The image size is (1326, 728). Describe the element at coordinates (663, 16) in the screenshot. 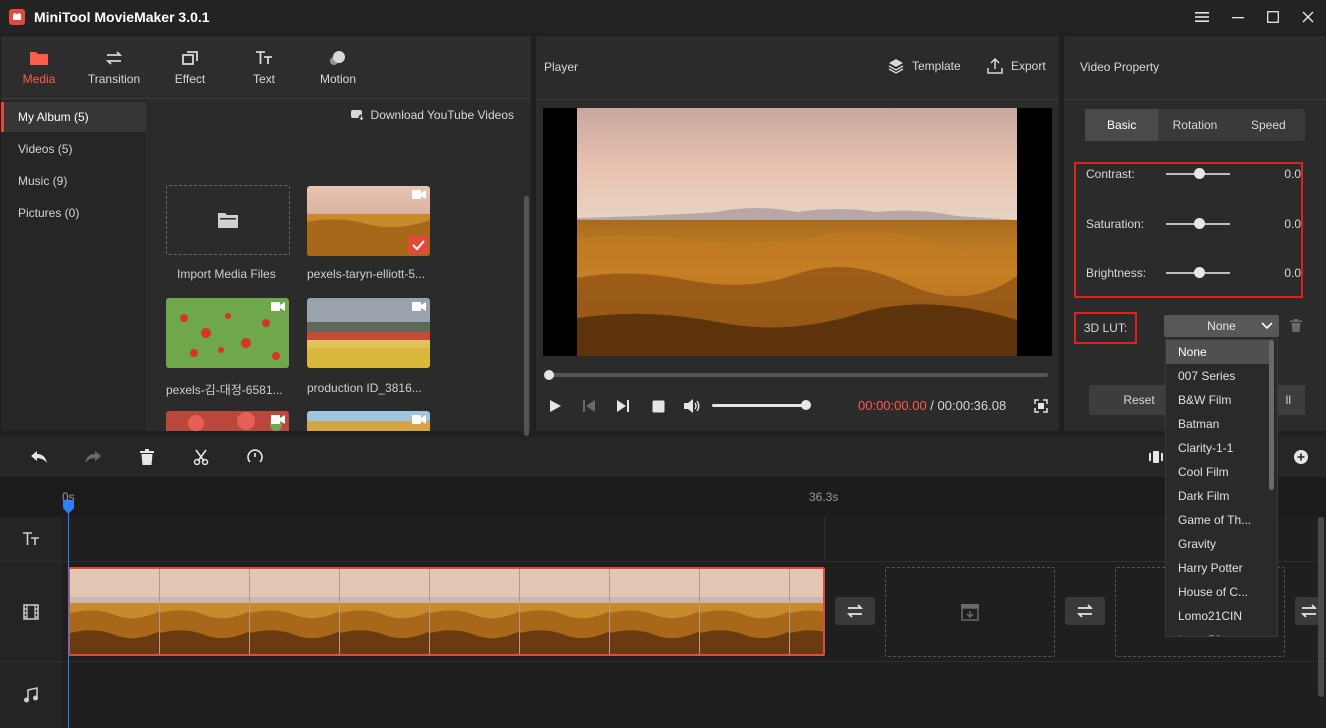

I see `title-bar: MiniTool MovieMaker 3.0.1` at that location.